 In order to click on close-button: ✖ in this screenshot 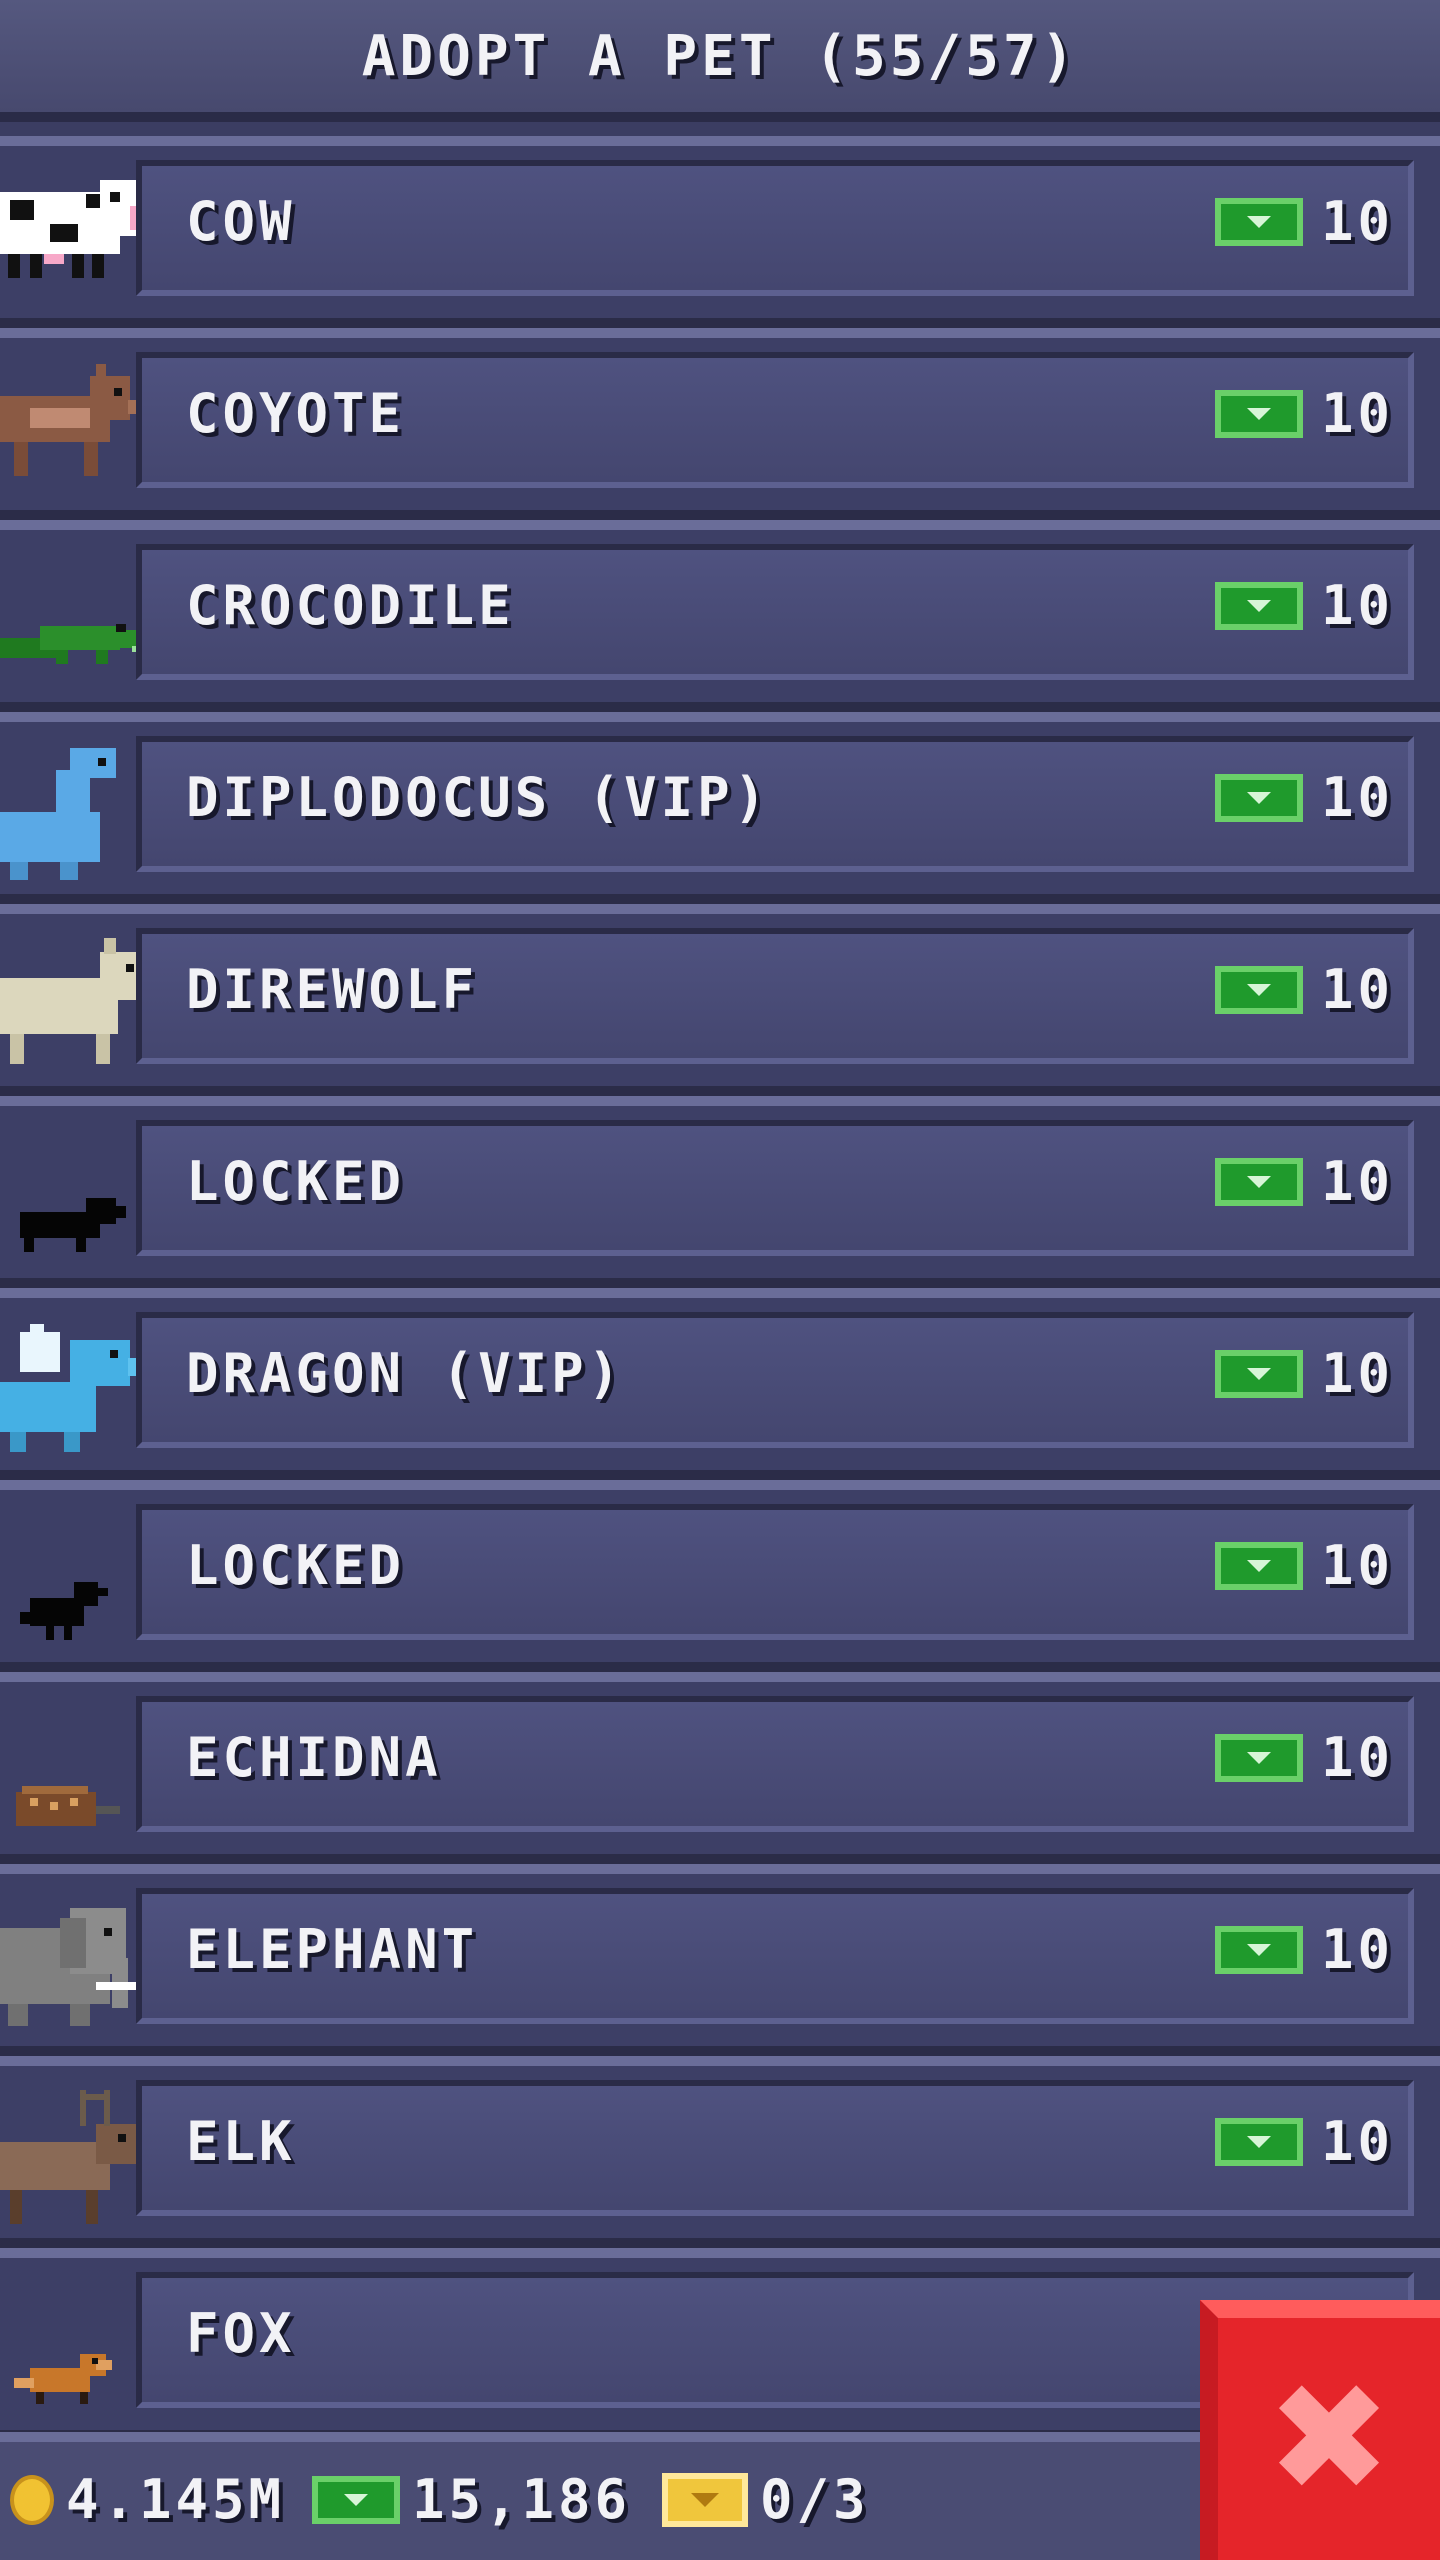, I will do `click(1320, 2430)`.